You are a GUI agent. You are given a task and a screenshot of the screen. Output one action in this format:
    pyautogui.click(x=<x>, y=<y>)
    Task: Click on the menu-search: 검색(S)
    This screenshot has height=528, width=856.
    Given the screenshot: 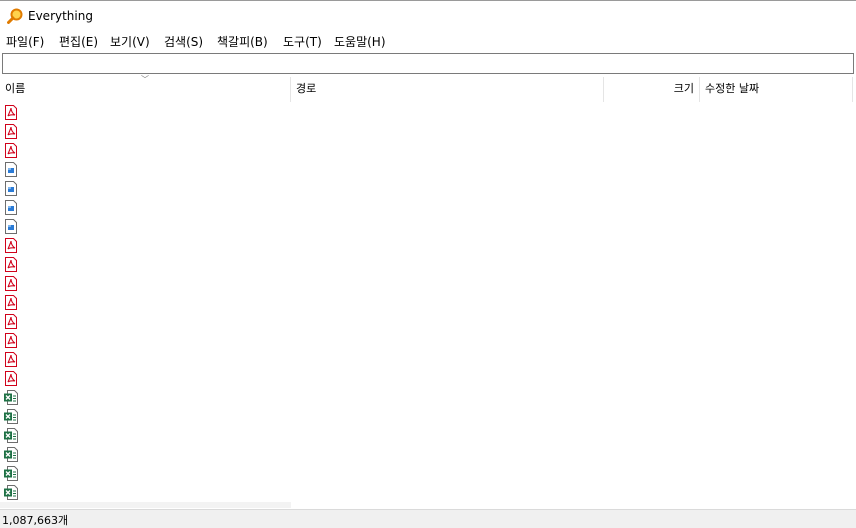 What is the action you would take?
    pyautogui.click(x=183, y=41)
    